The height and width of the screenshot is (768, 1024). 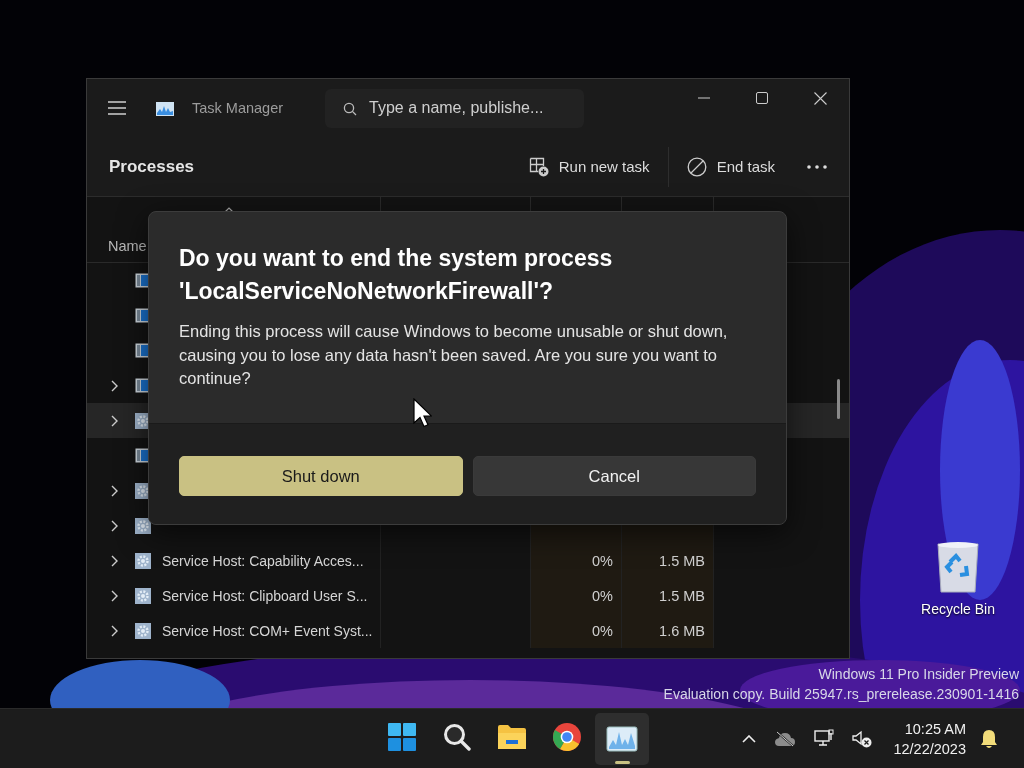 I want to click on shut-down-button: Shut down, so click(x=321, y=476).